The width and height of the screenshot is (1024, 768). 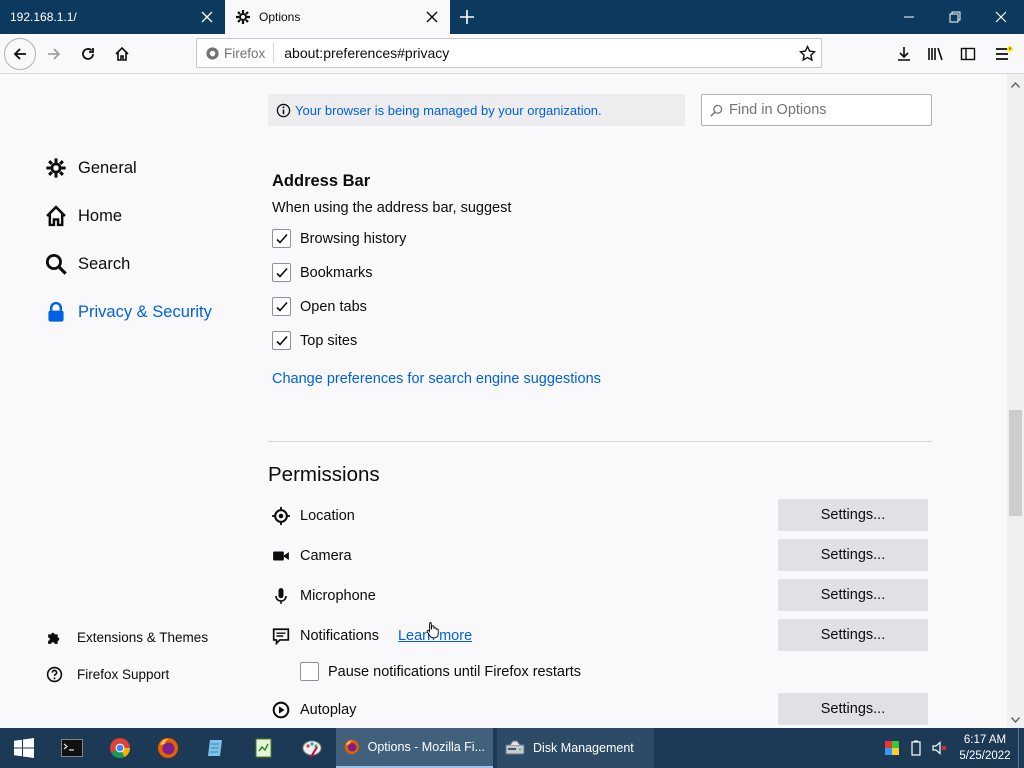 What do you see at coordinates (311, 556) in the screenshot?
I see `permission-camera: Camera` at bounding box center [311, 556].